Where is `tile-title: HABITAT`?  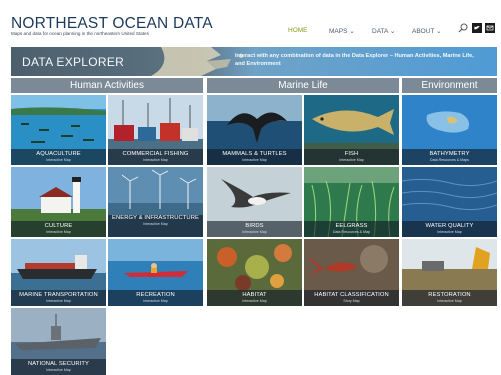
tile-title: HABITAT is located at coordinates (254, 295).